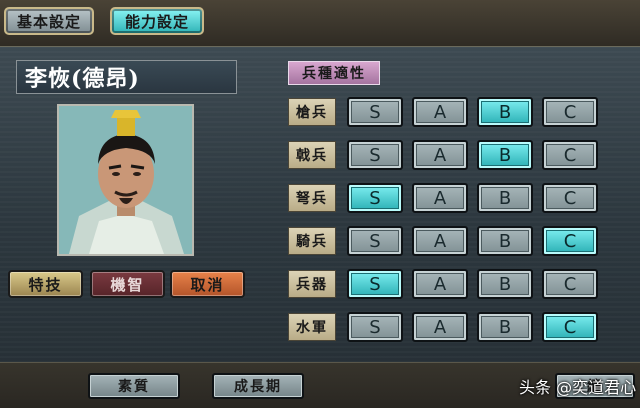  What do you see at coordinates (258, 386) in the screenshot?
I see `growth-period-button: 成長期` at bounding box center [258, 386].